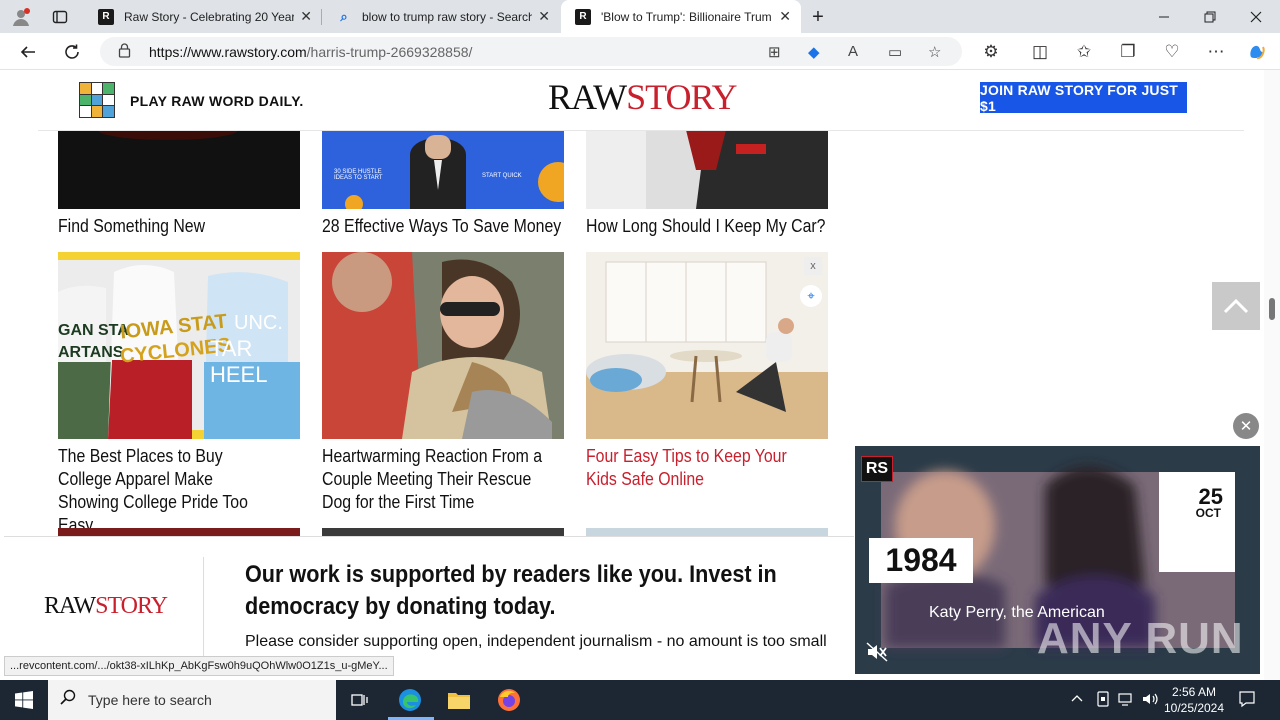 Image resolution: width=1280 pixels, height=720 pixels. I want to click on windows-taskbar: Type here to search 2:56 AM 10/25/2024, so click(640, 700).